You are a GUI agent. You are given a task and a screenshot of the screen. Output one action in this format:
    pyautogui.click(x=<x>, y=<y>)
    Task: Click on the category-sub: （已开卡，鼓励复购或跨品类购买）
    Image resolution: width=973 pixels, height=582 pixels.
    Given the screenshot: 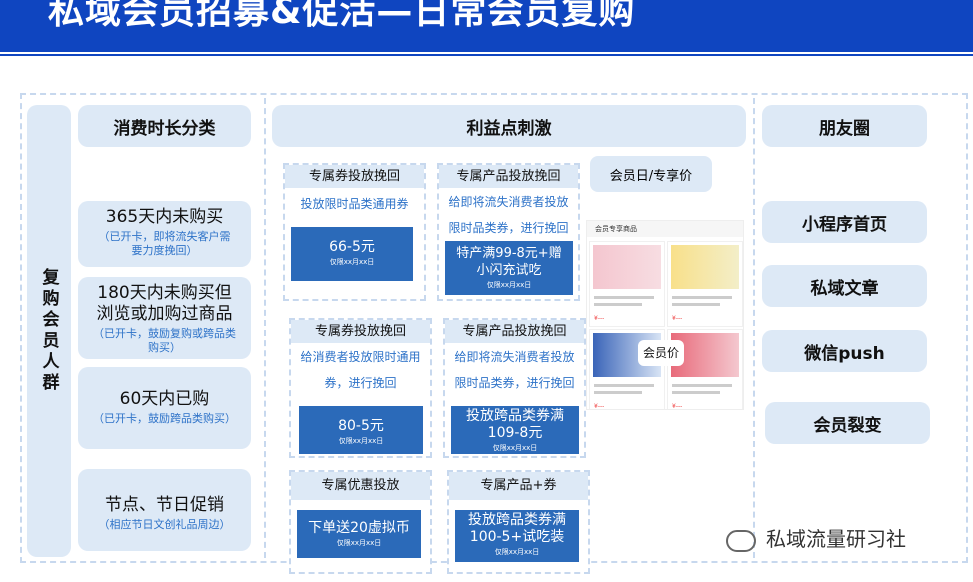 What is the action you would take?
    pyautogui.click(x=164, y=340)
    